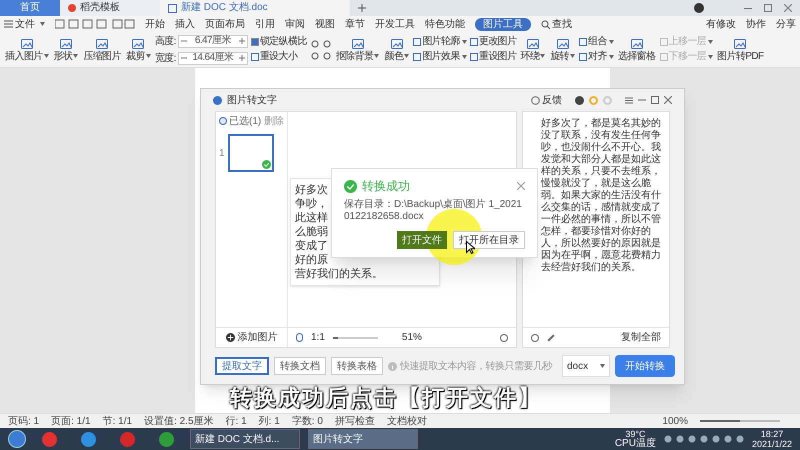  Describe the element at coordinates (155, 24) in the screenshot. I see `menu-tab: 开始` at that location.